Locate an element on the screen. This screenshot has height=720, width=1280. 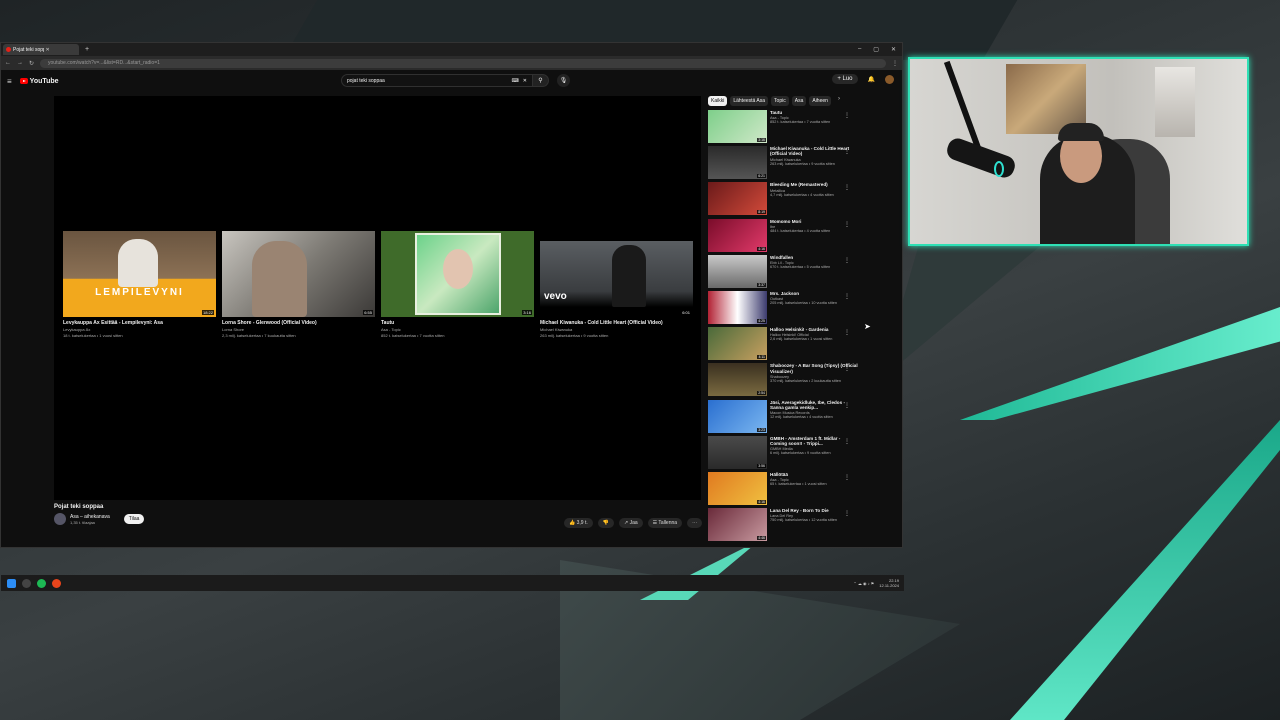
search-icon: ⚲ is located at coordinates (540, 81).